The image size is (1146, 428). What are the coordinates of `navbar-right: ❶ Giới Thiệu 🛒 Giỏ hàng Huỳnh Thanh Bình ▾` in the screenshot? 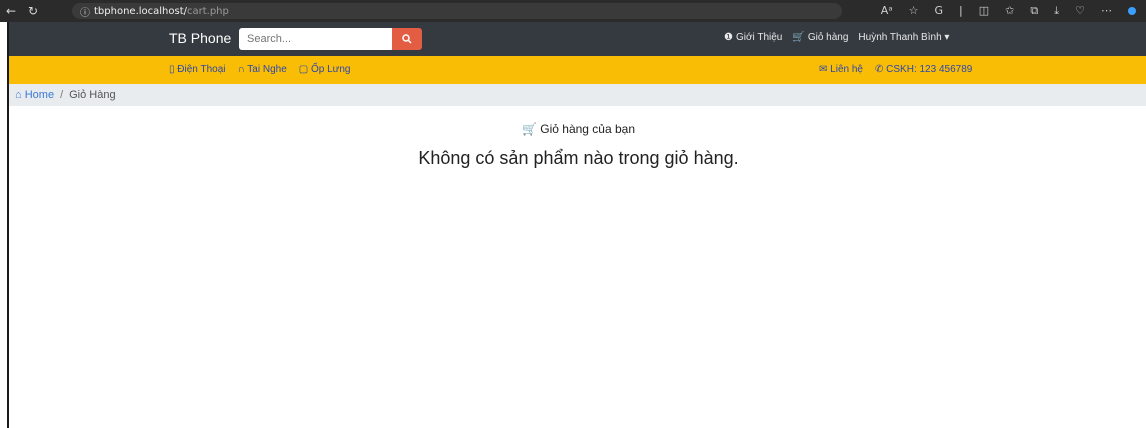 It's located at (836, 37).